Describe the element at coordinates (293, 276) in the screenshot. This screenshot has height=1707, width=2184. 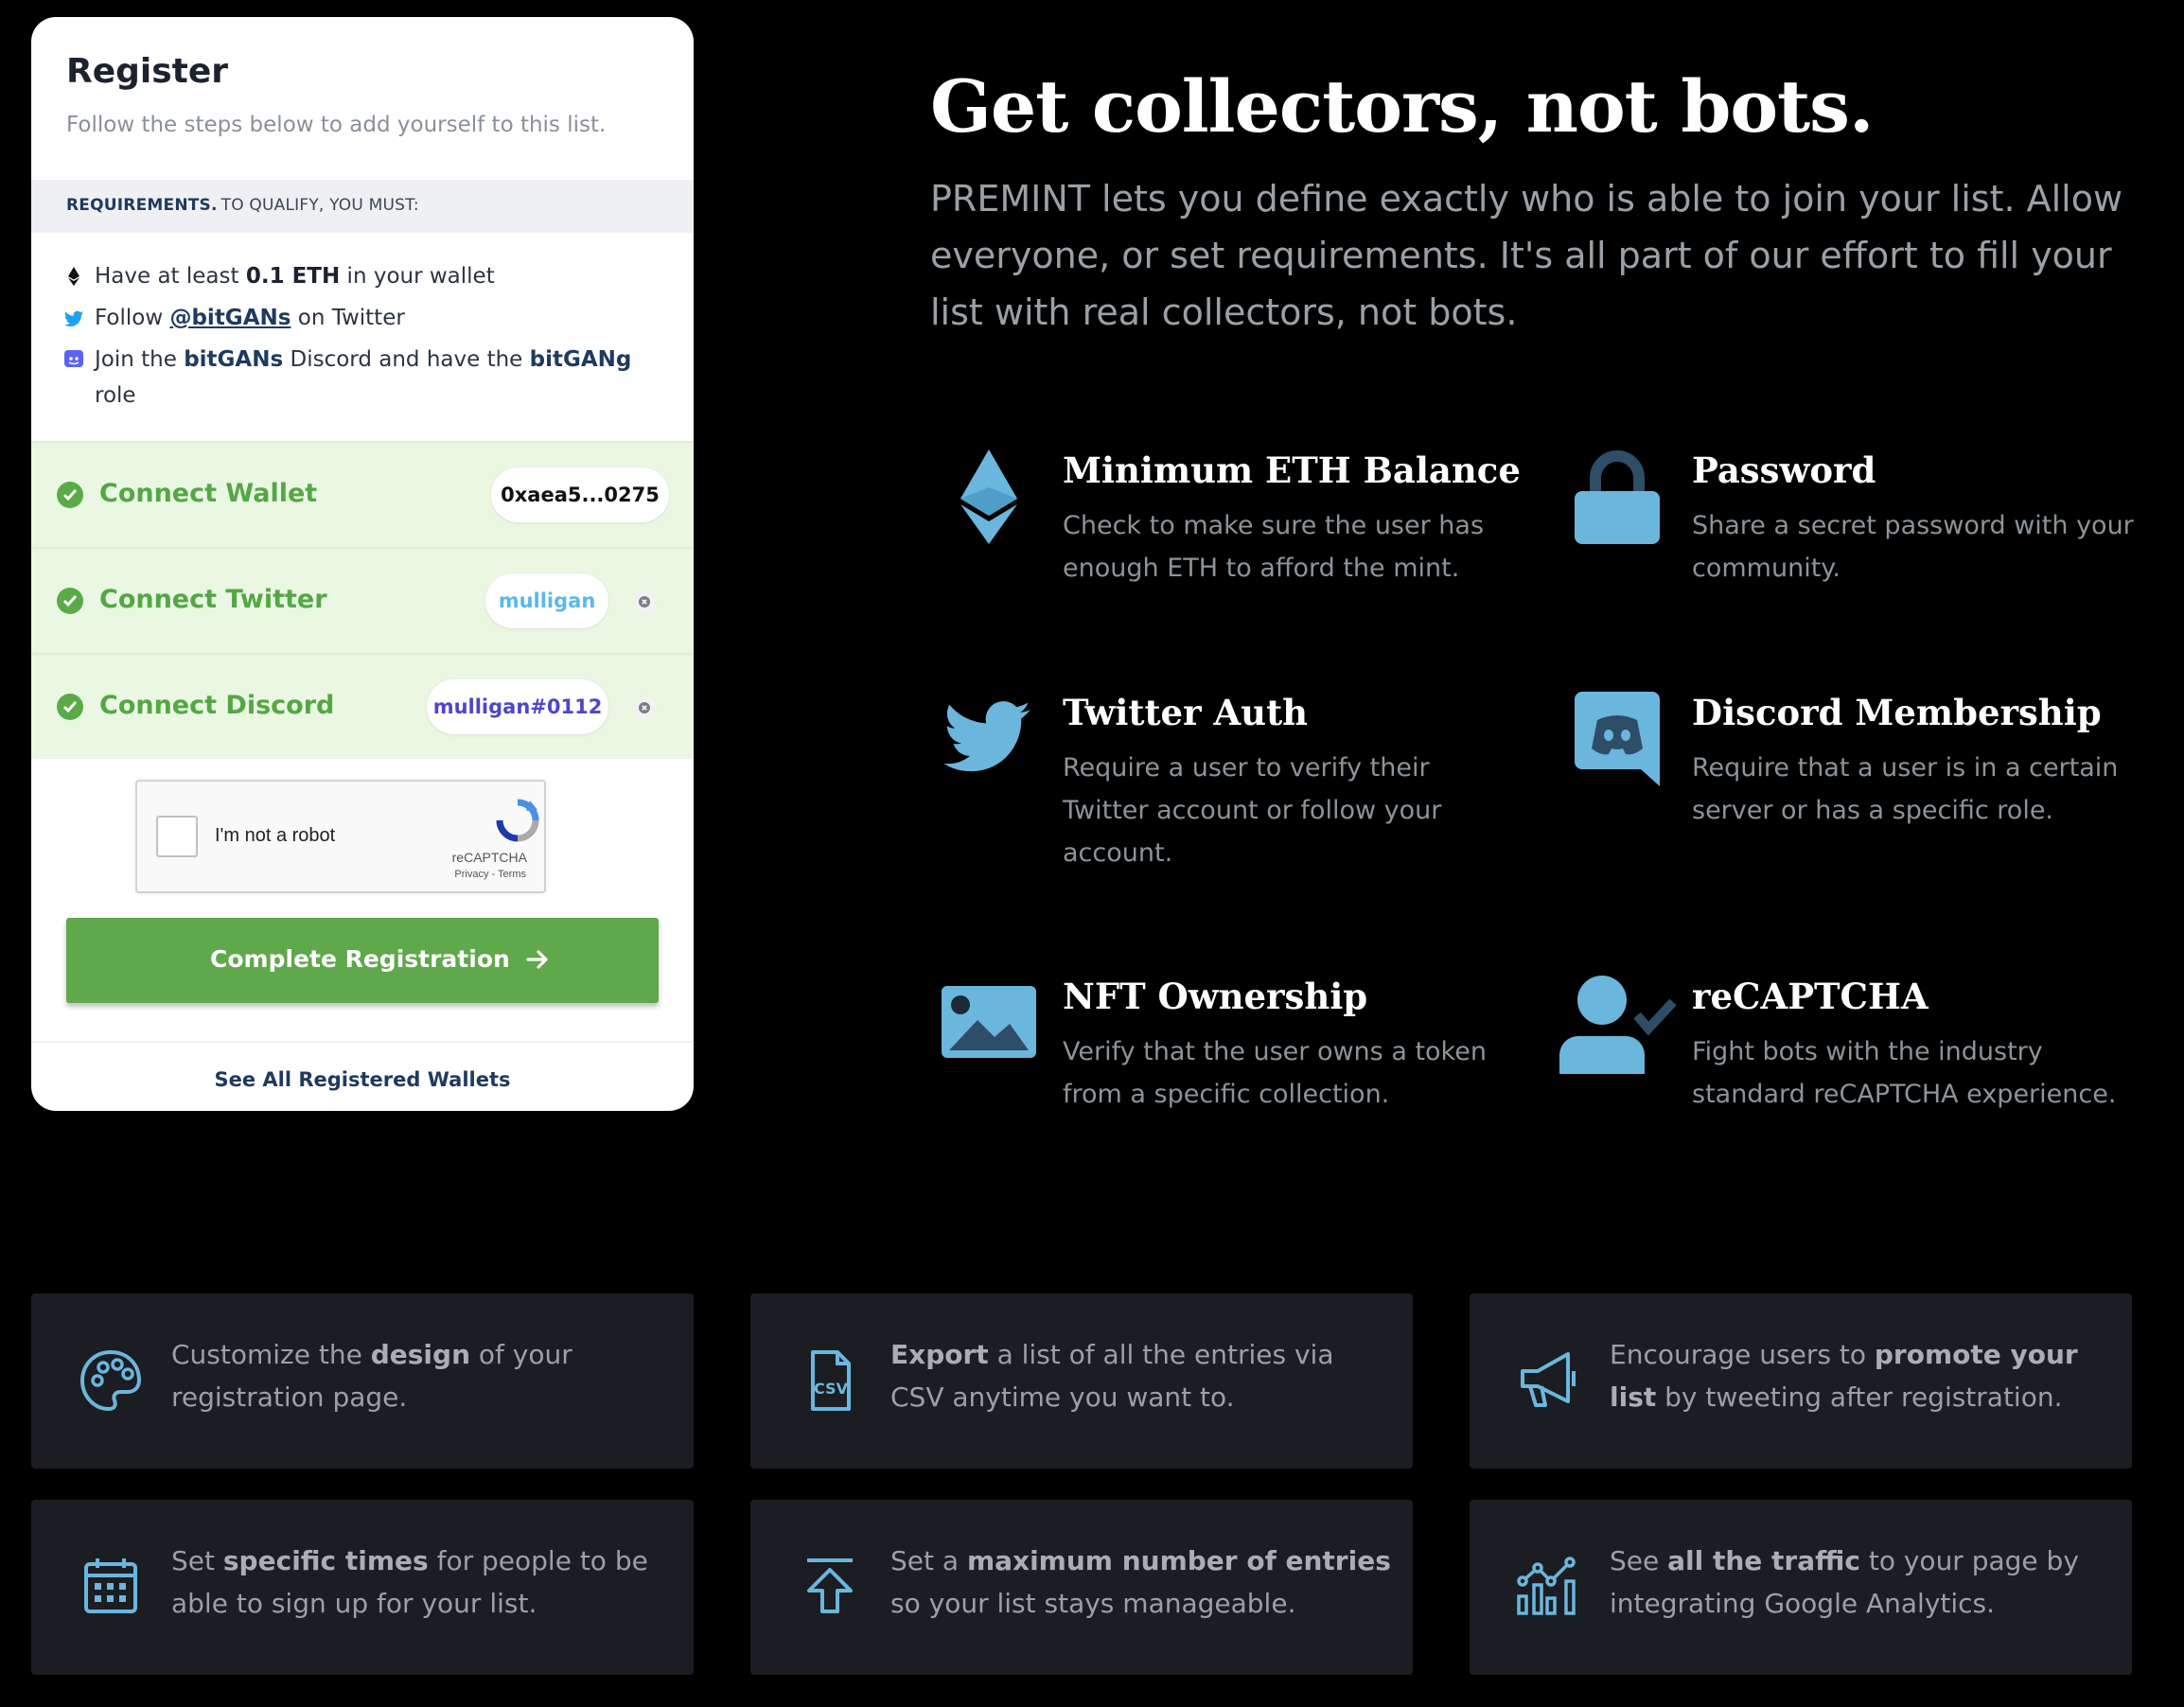
I see `req-eth-amount: 0.1 ETH` at that location.